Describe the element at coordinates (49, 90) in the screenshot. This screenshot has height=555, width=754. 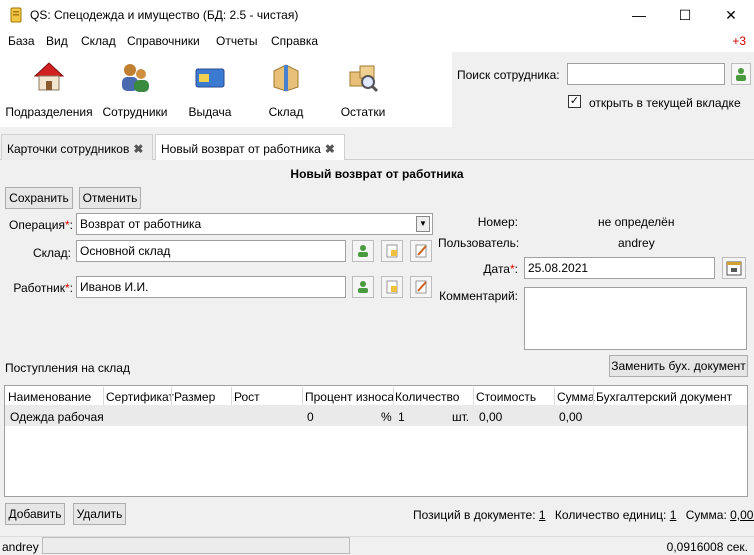
I see `toolbar-departments-button: Подразделения` at that location.